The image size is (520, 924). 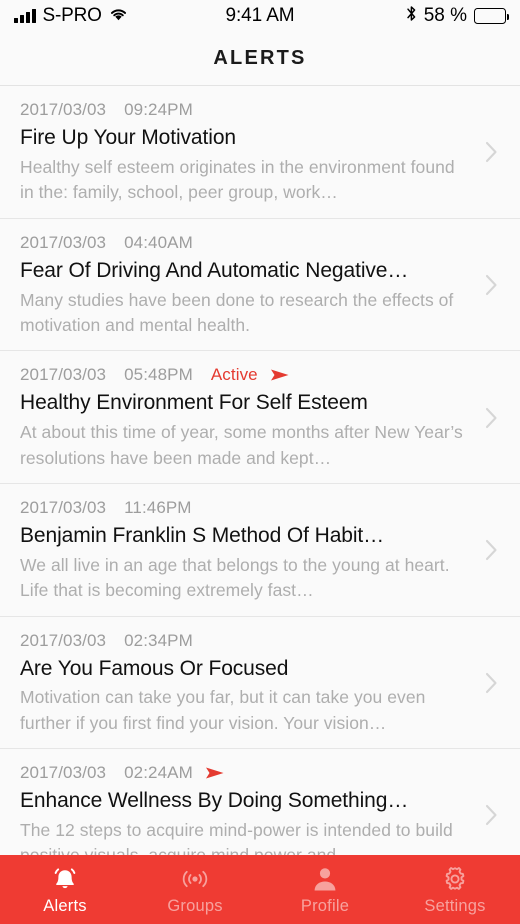 I want to click on tab-settings: Settings, so click(x=455, y=889).